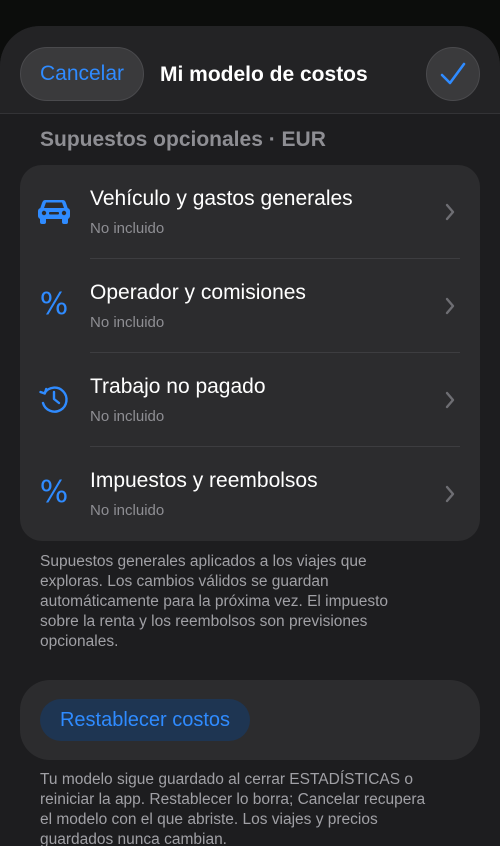  I want to click on navigation-bar: Cancelar Mi modelo de costos, so click(250, 70).